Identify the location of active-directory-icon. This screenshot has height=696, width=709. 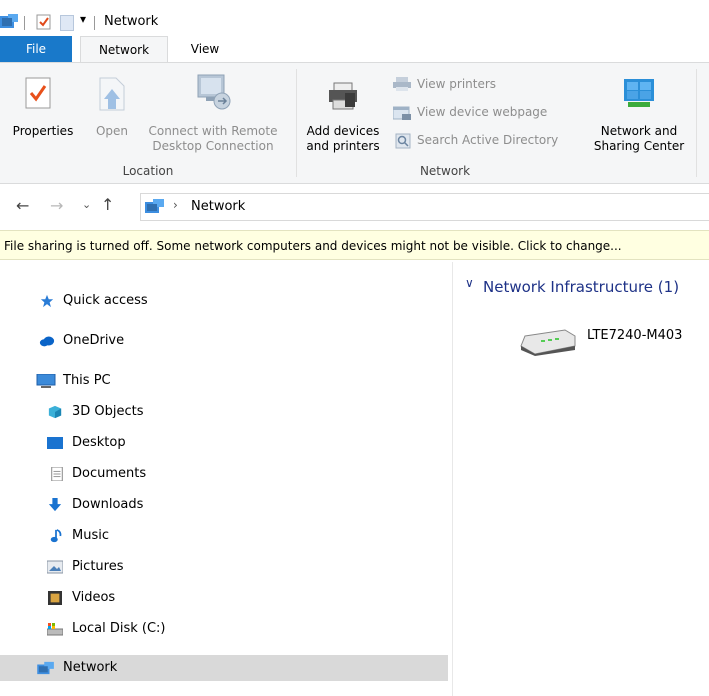
(403, 141).